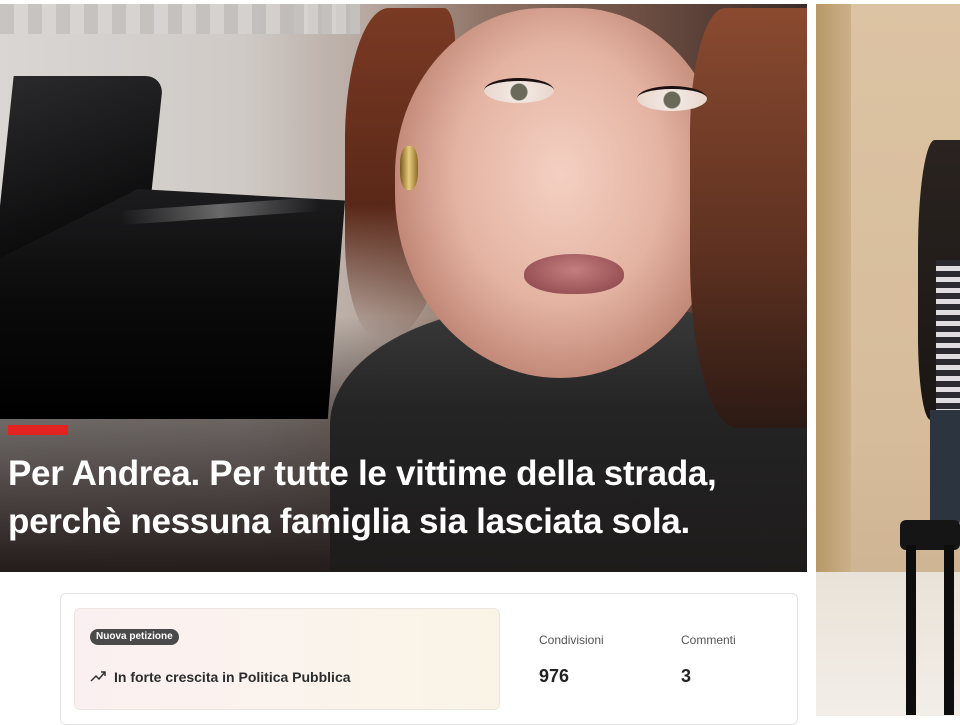  Describe the element at coordinates (409, 168) in the screenshot. I see `earring` at that location.